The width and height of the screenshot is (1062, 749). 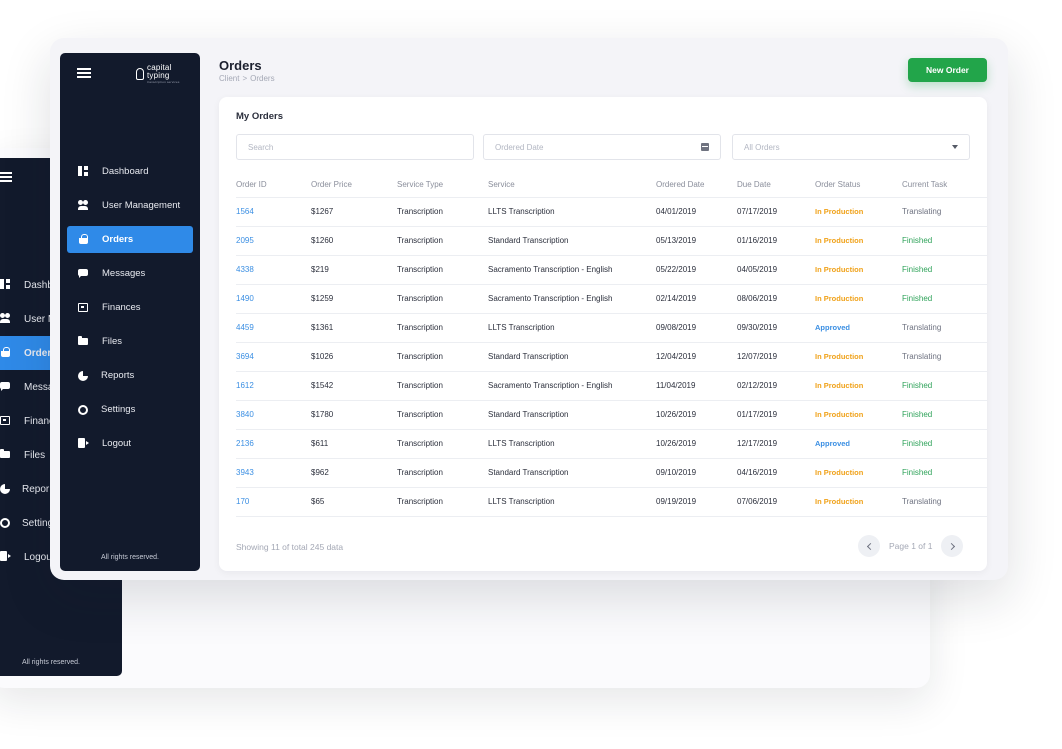 I want to click on logo-subtitle: transcription services, so click(x=163, y=82).